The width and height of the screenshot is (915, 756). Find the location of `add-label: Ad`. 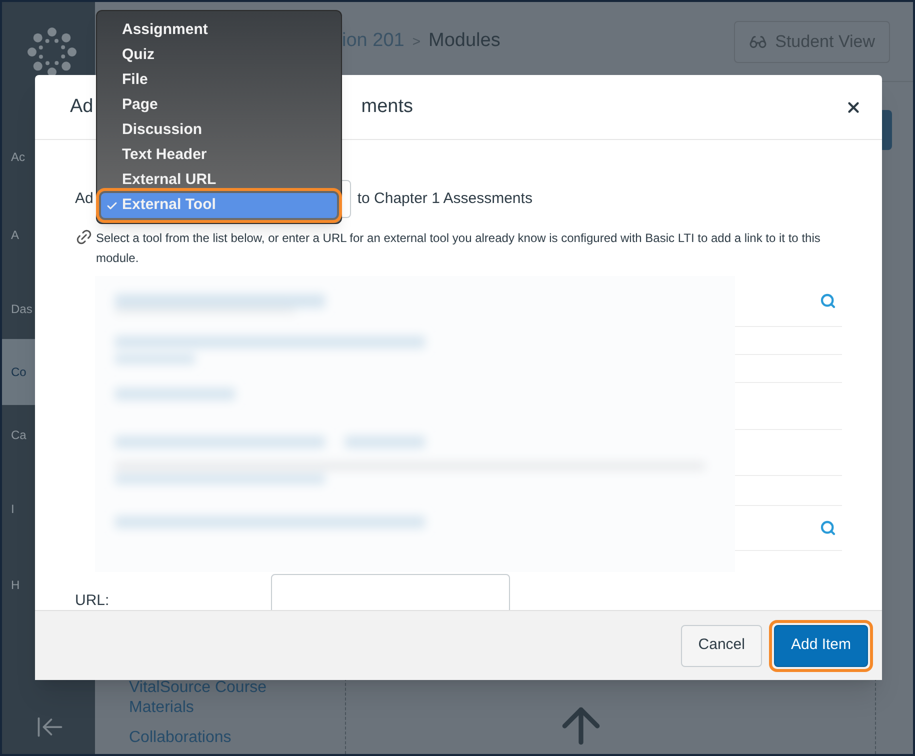

add-label: Ad is located at coordinates (84, 198).